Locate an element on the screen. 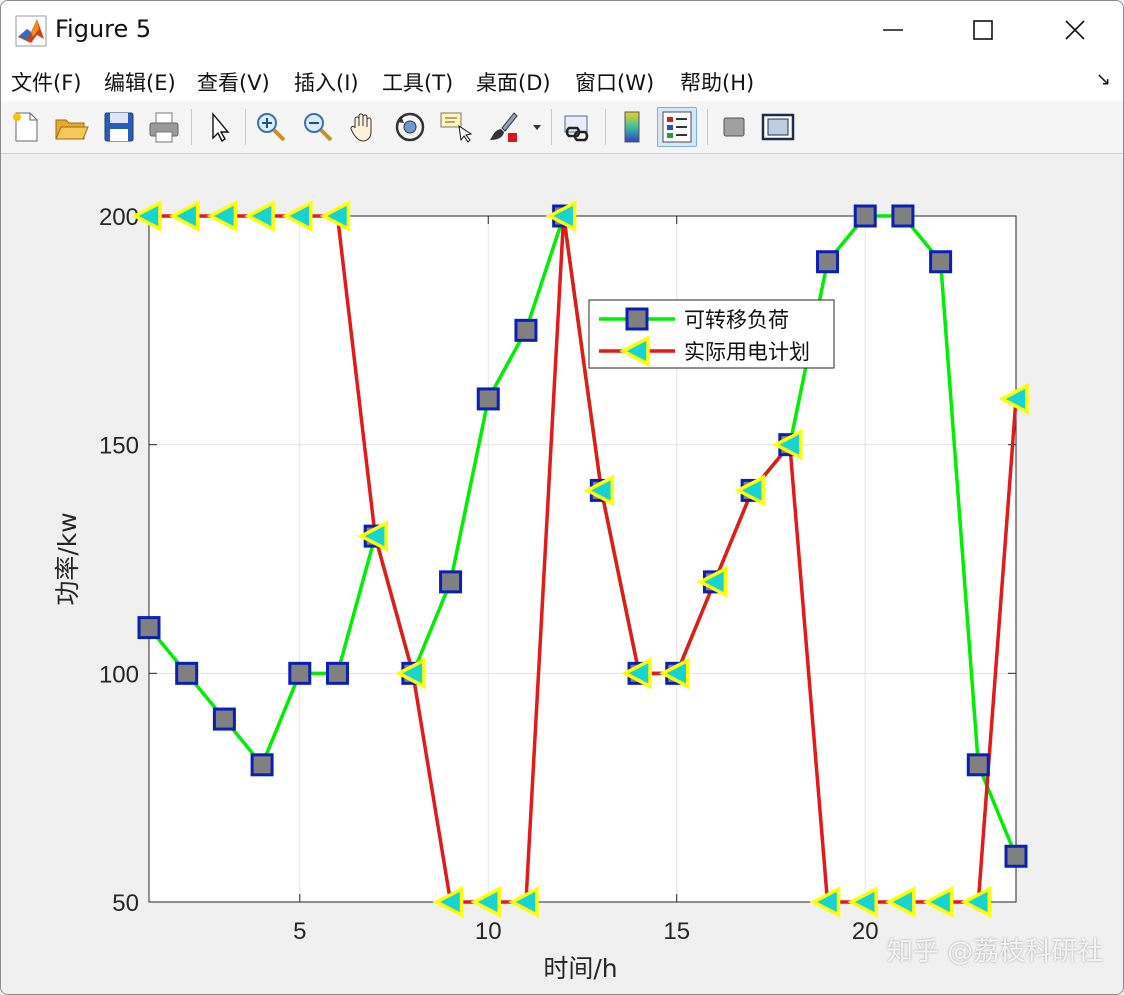 The width and height of the screenshot is (1124, 995). watermark-text: 知乎 @荔枝科研社 is located at coordinates (995, 952).